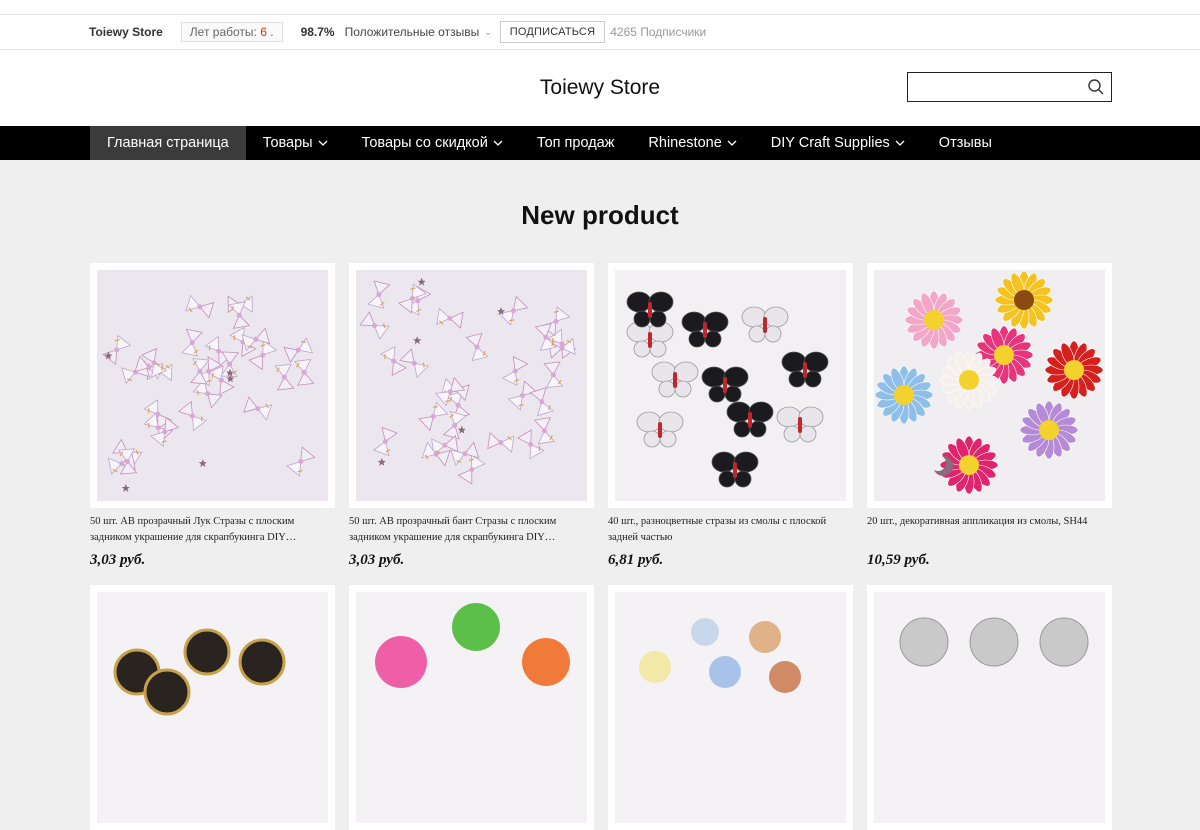  Describe the element at coordinates (600, 7) in the screenshot. I see `top-strip` at that location.